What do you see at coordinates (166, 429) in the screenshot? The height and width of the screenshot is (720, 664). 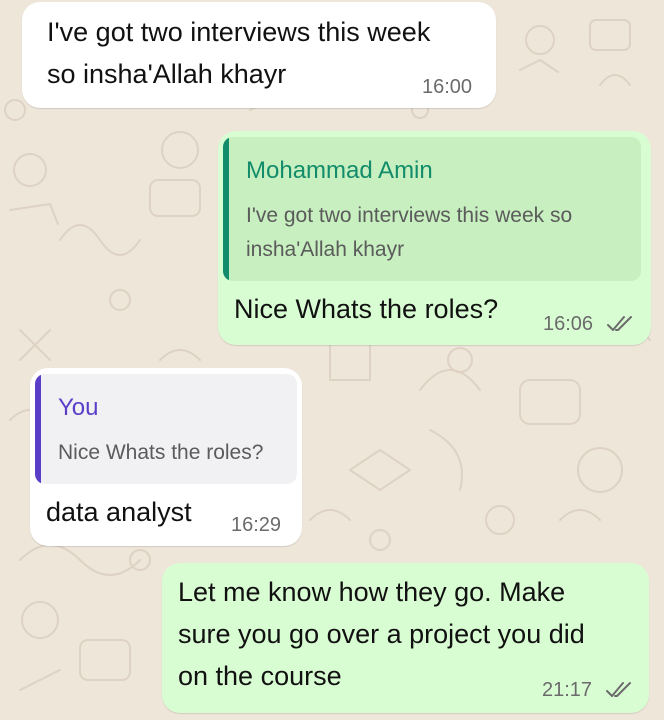 I see `quoted-message: You Nice Whats the roles?` at bounding box center [166, 429].